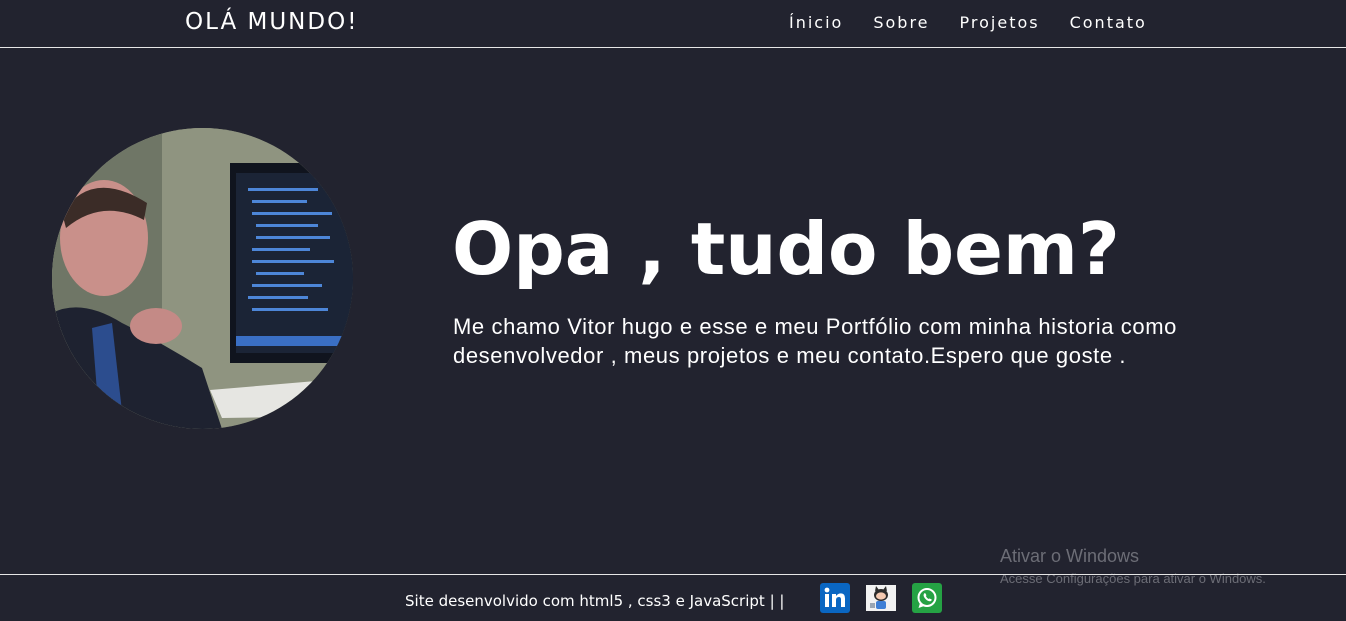 This screenshot has width=1346, height=621. What do you see at coordinates (816, 22) in the screenshot?
I see `nav-link-inicio: Ínicio` at bounding box center [816, 22].